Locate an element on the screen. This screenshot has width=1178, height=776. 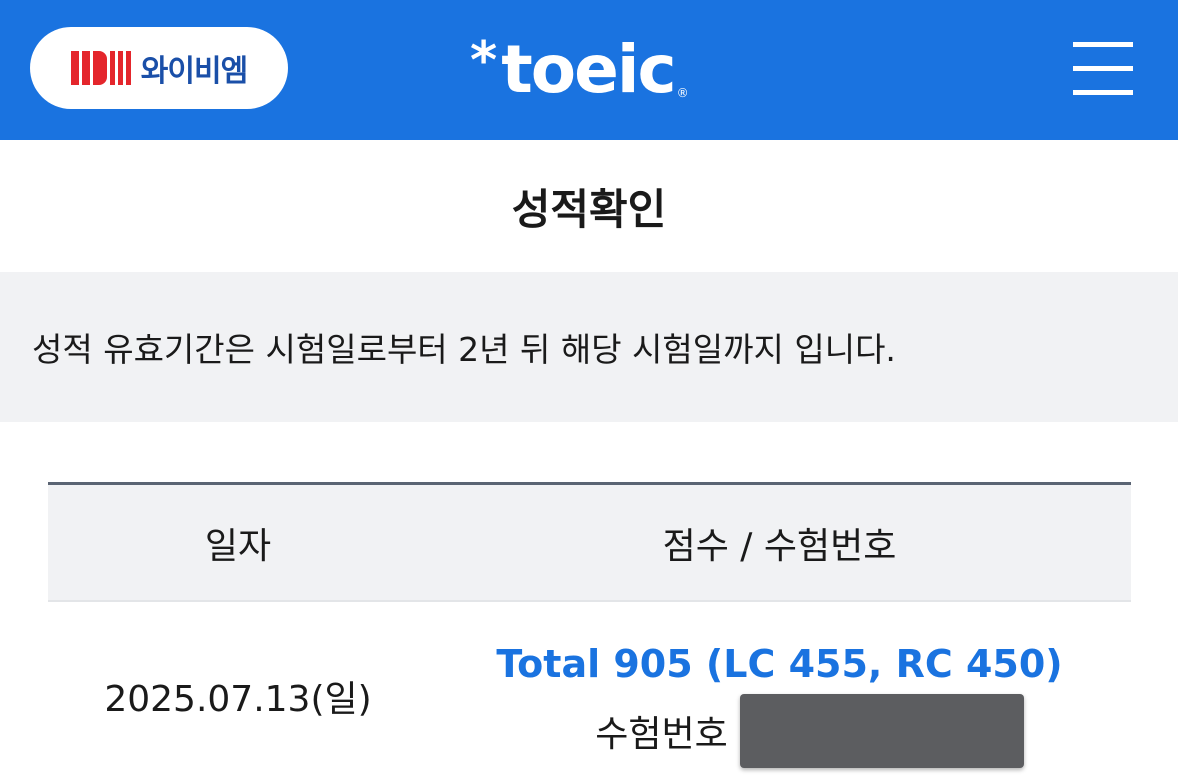
table-header: 일자 점수 / 수험번호 is located at coordinates (589, 541).